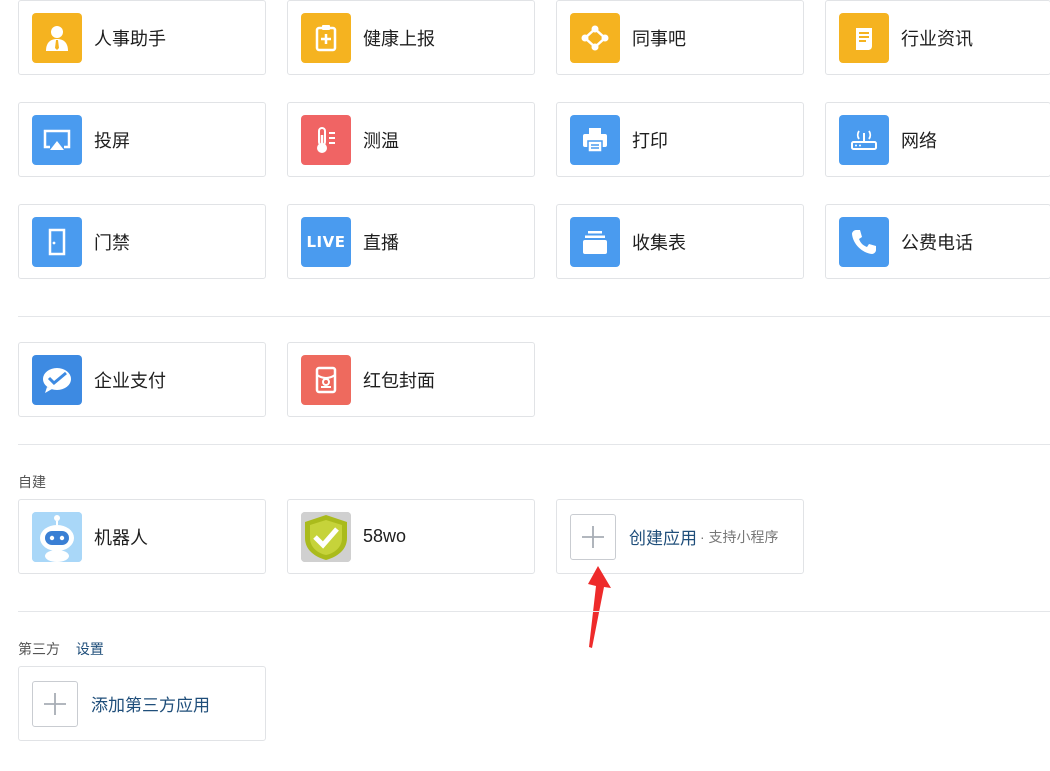 This screenshot has width=1050, height=771. Describe the element at coordinates (919, 140) in the screenshot. I see `app-label: 网络` at that location.